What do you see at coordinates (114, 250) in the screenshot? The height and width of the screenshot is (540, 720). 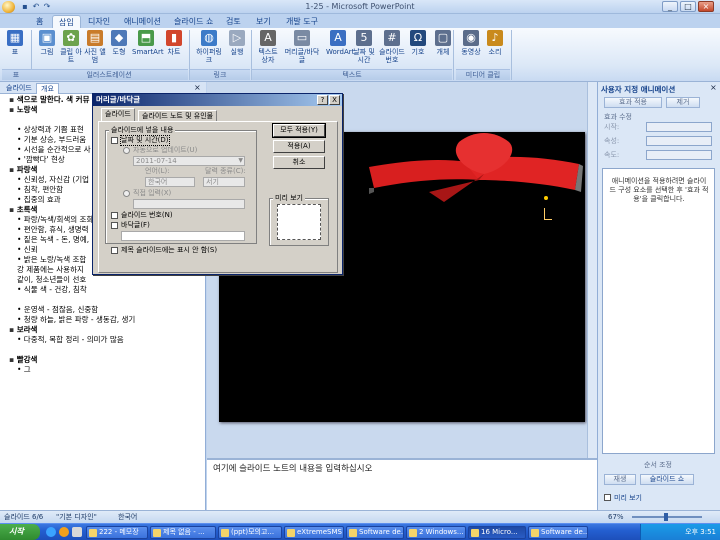 I see `no-title-slide-checkbox` at bounding box center [114, 250].